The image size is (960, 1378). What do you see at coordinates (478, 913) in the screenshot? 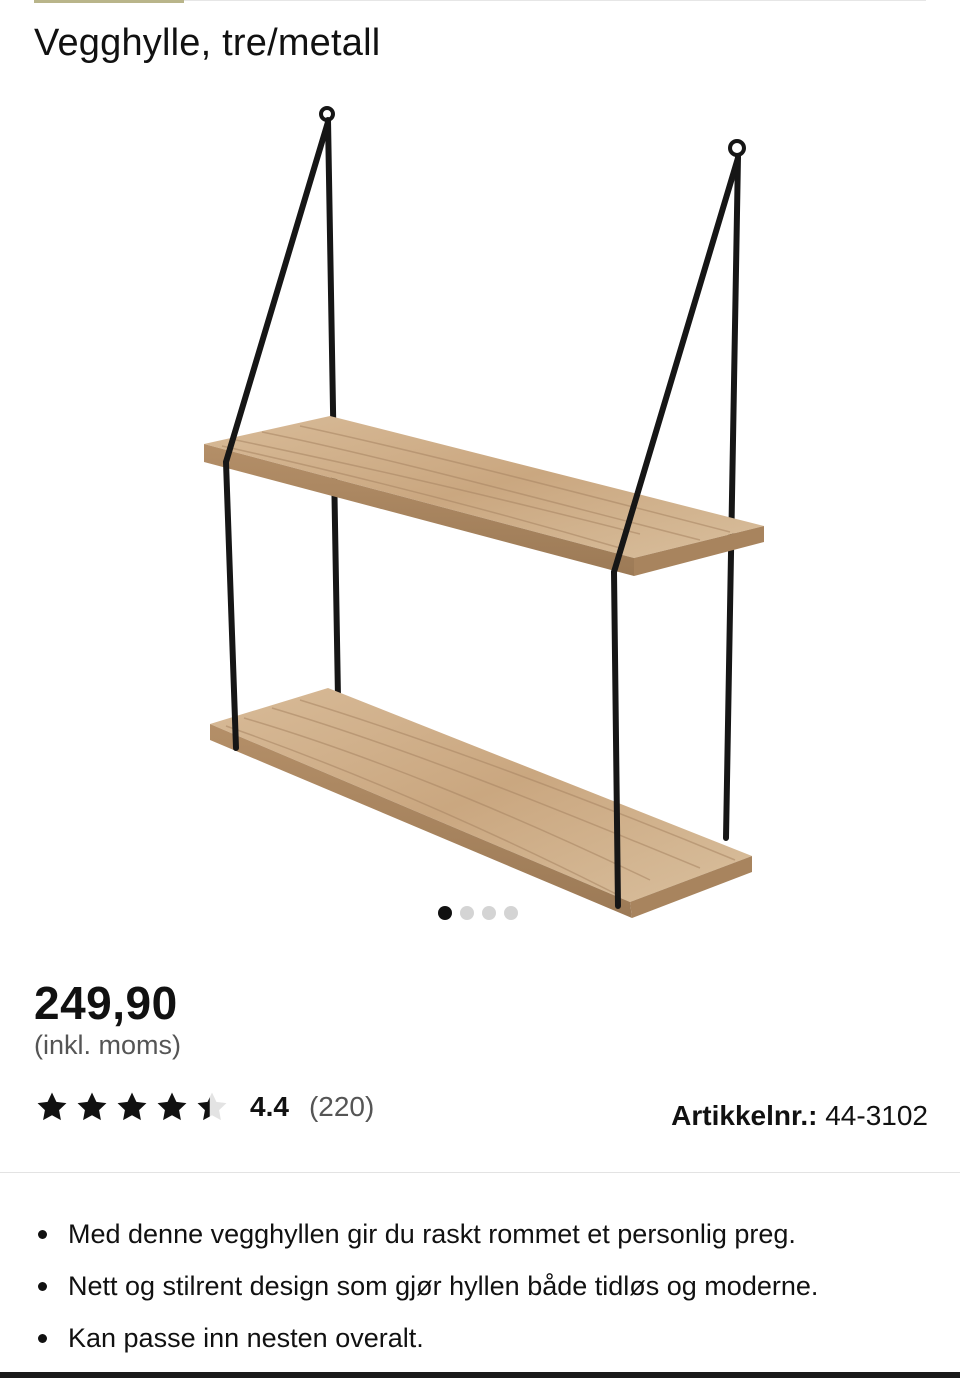
I see `gallery-pagination` at bounding box center [478, 913].